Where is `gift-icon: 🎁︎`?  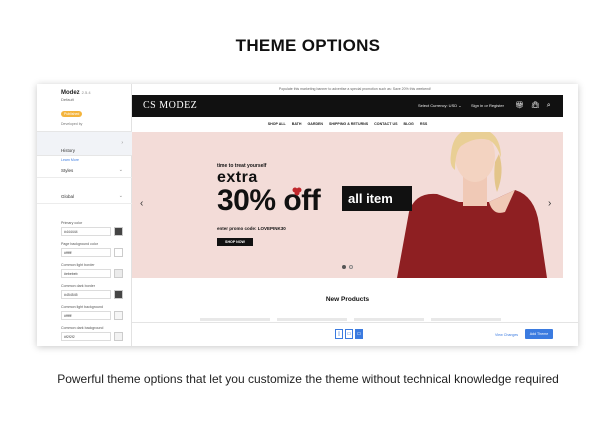
gift-icon: 🎁︎ is located at coordinates (519, 106).